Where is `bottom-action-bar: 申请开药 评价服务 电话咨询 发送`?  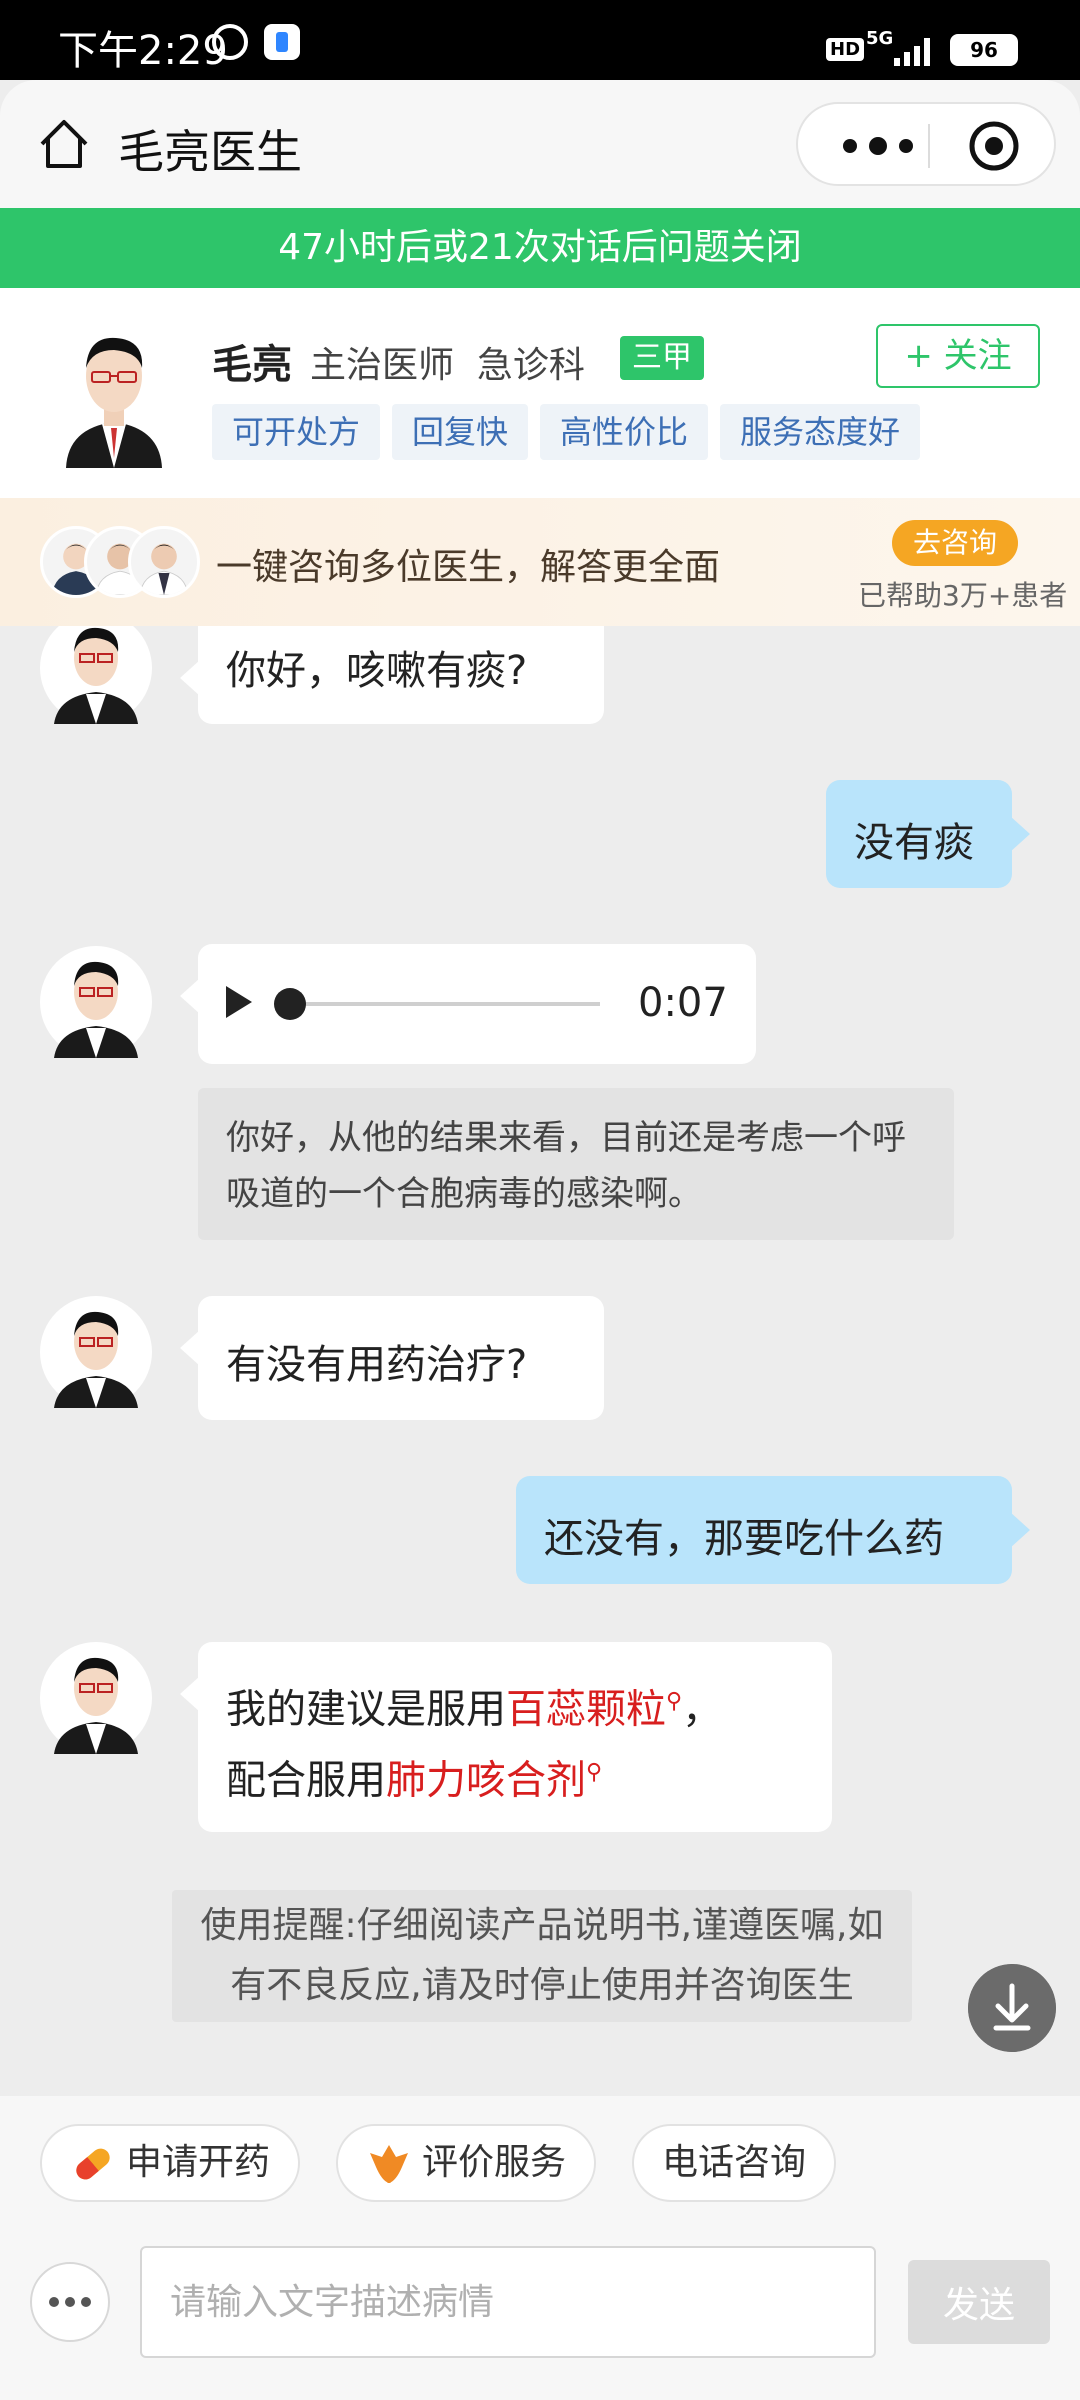 bottom-action-bar: 申请开药 评价服务 电话咨询 发送 is located at coordinates (540, 2248).